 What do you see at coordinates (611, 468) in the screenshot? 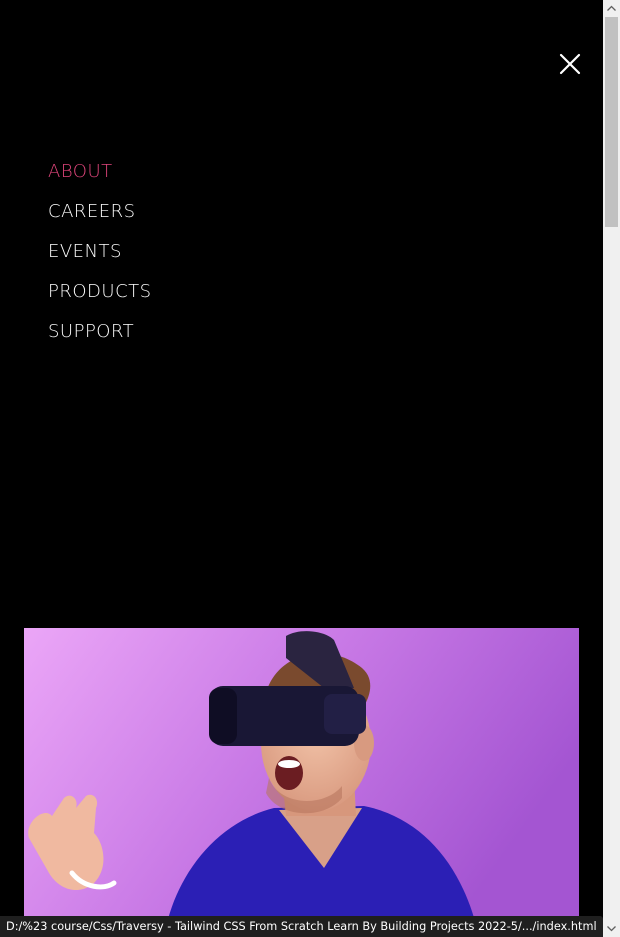
I see `vertical-scrollbar` at bounding box center [611, 468].